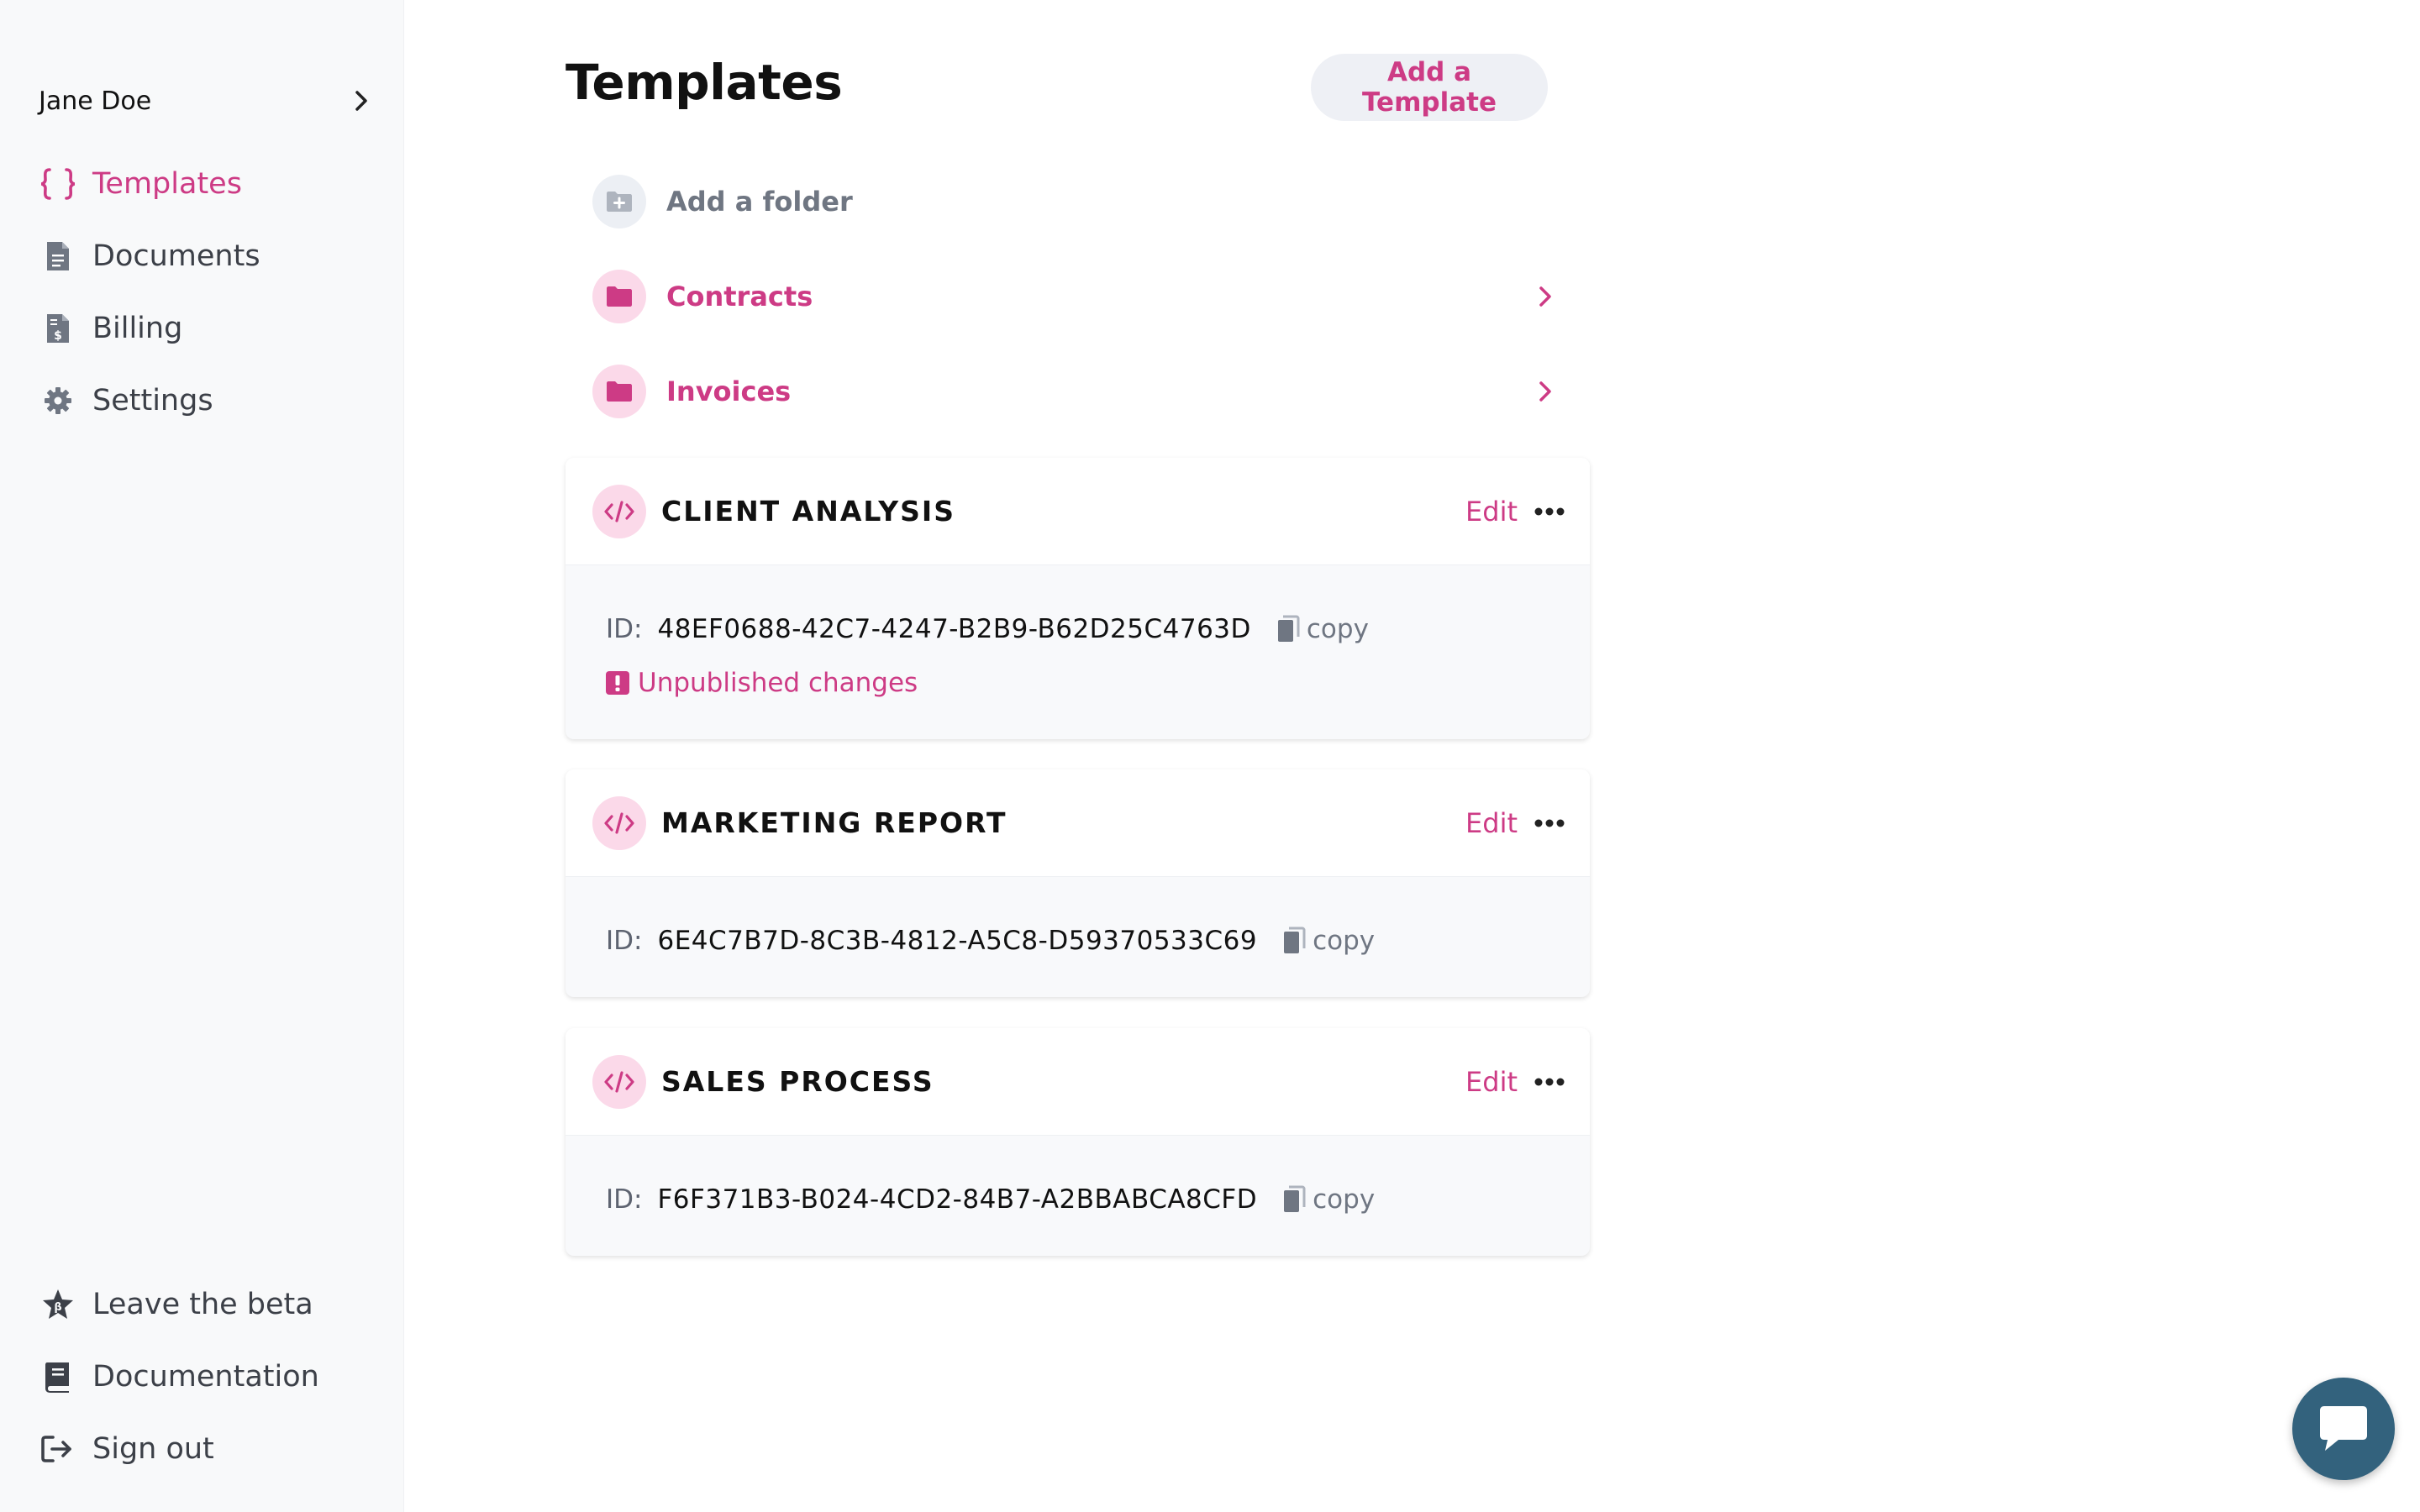 The height and width of the screenshot is (1512, 2420). What do you see at coordinates (58, 184) in the screenshot?
I see `braces-icon` at bounding box center [58, 184].